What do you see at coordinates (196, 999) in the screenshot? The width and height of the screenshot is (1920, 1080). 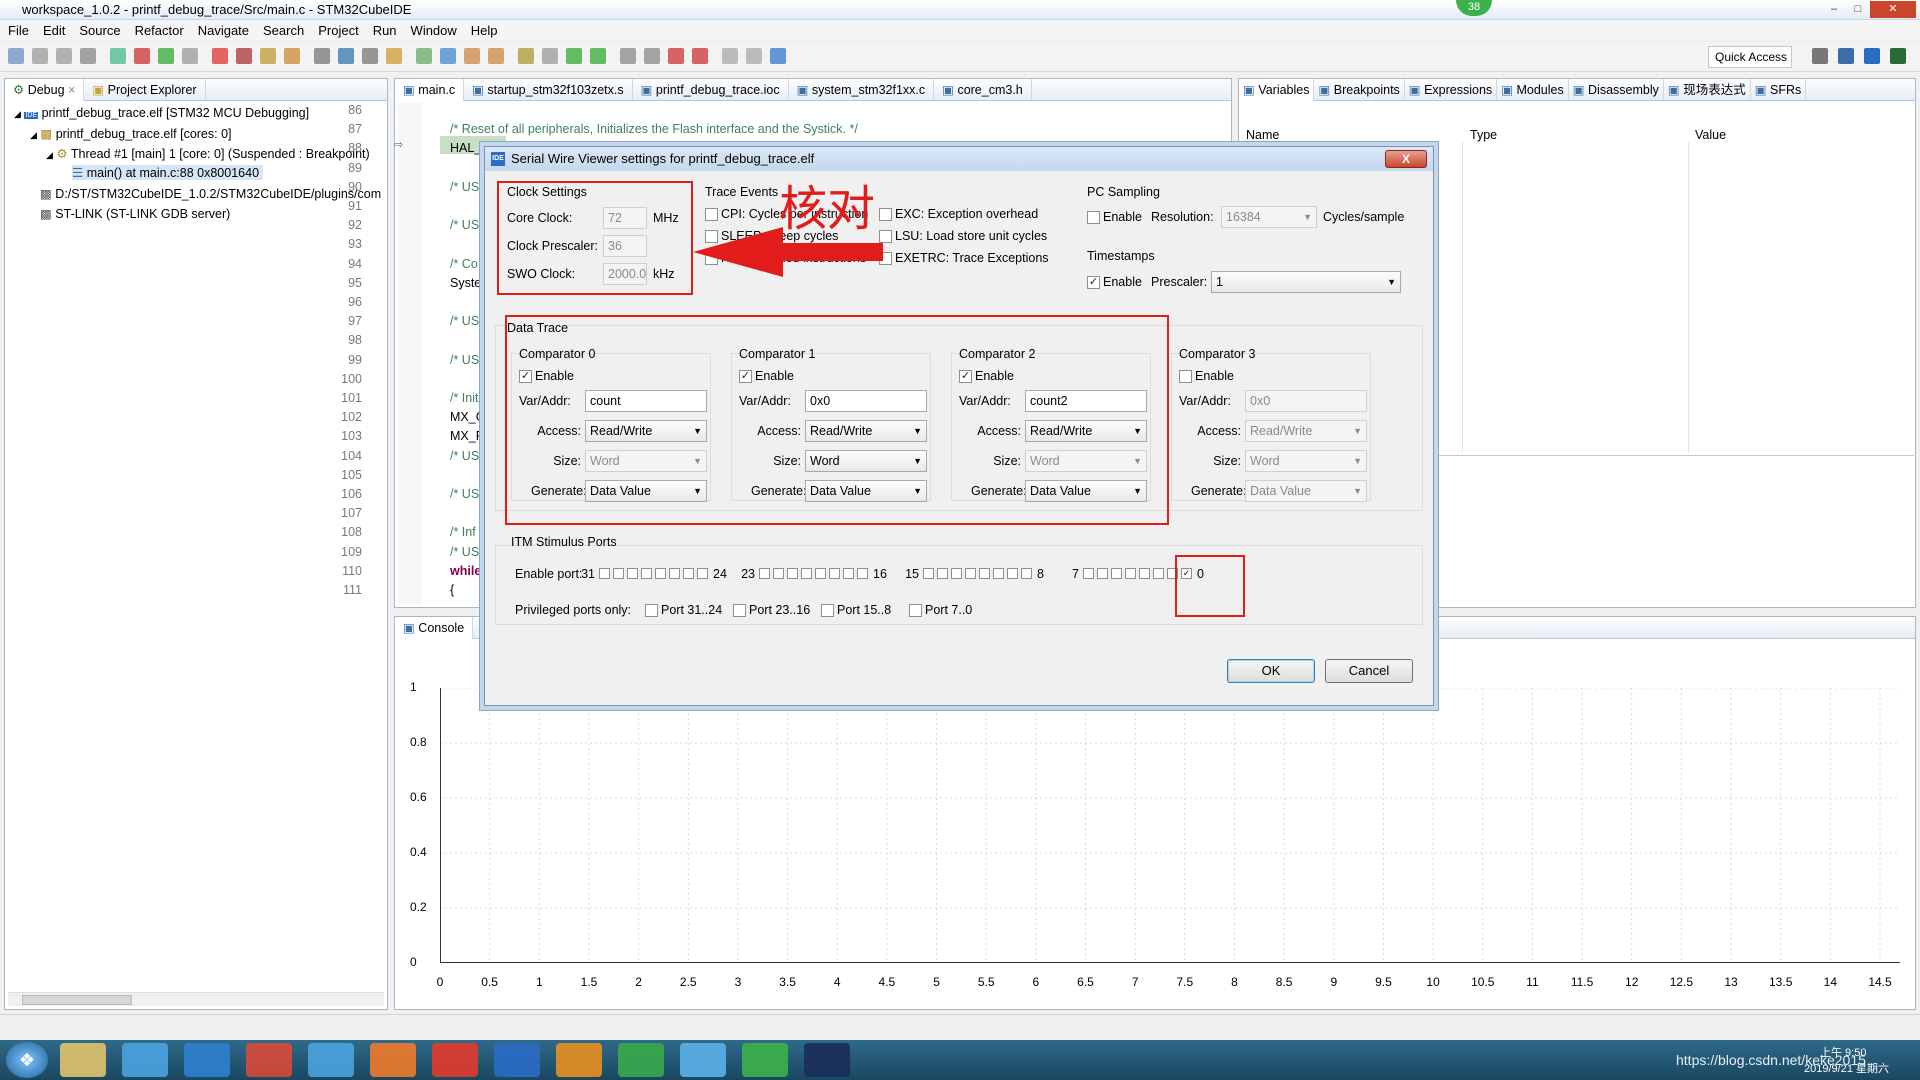 I see `horizontal-scrollbar` at bounding box center [196, 999].